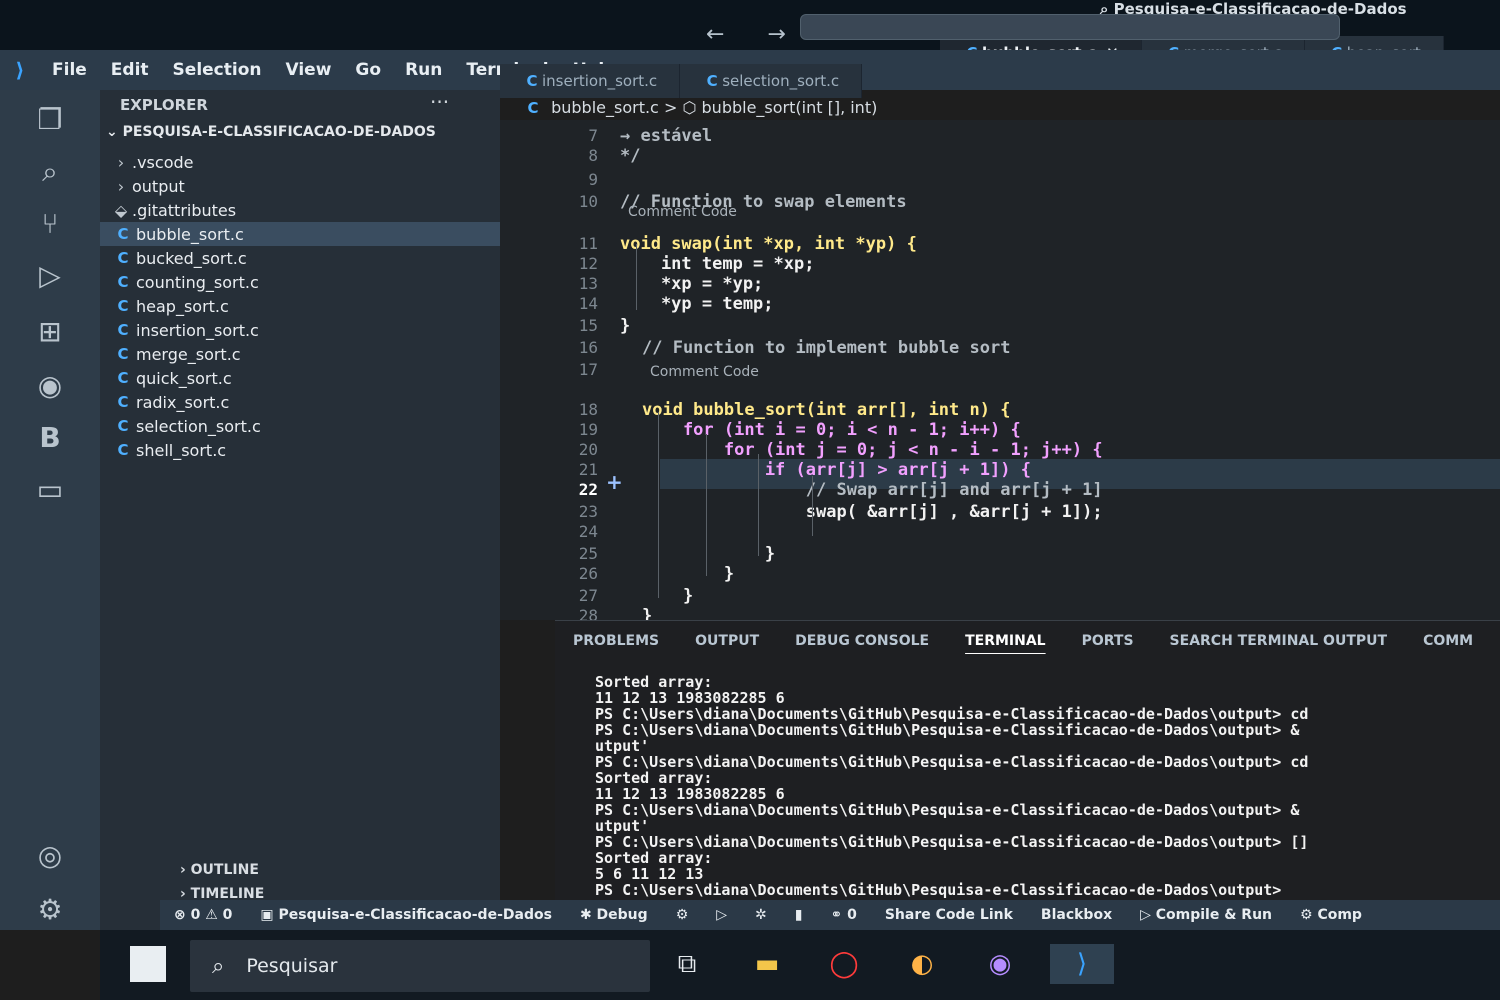 The image size is (1500, 1000). Describe the element at coordinates (1448, 641) in the screenshot. I see `tab-comments: COMM` at that location.